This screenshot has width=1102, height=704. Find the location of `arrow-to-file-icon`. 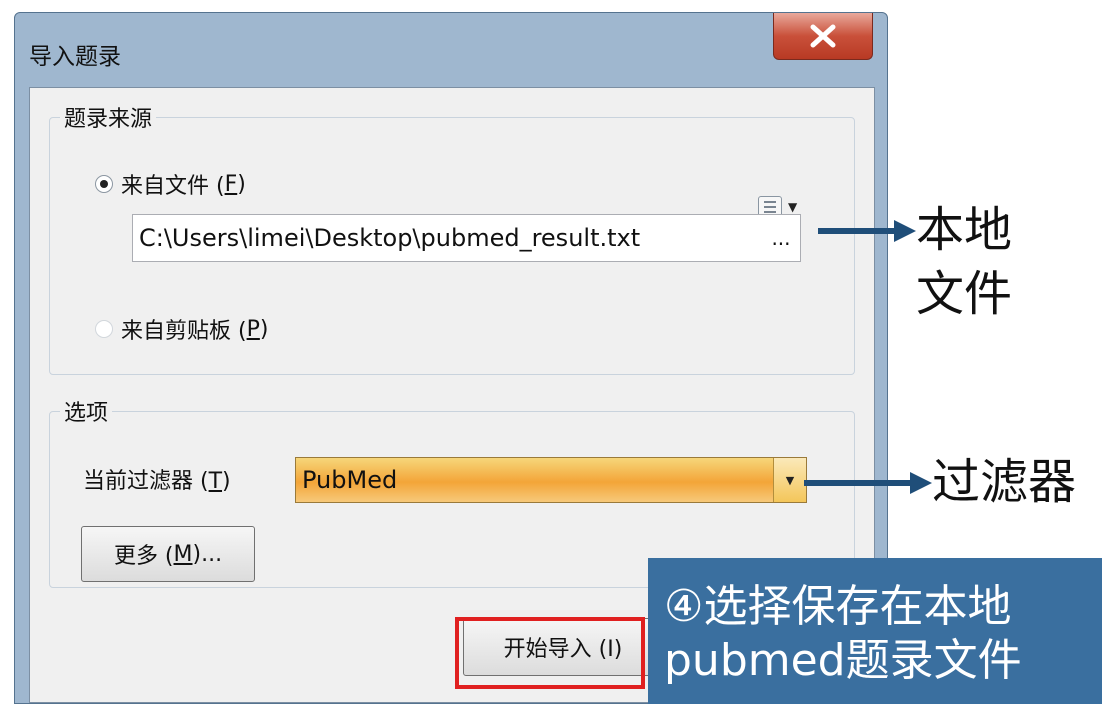

arrow-to-file-icon is located at coordinates (867, 231).